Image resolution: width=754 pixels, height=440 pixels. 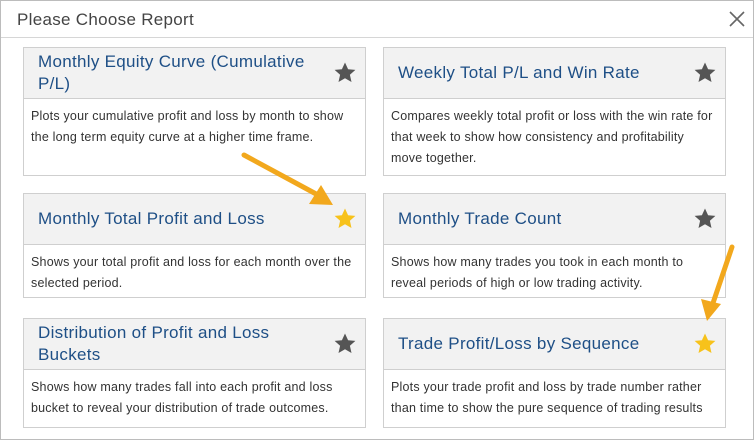 What do you see at coordinates (377, 19) in the screenshot?
I see `dialog-header: Please Choose Report` at bounding box center [377, 19].